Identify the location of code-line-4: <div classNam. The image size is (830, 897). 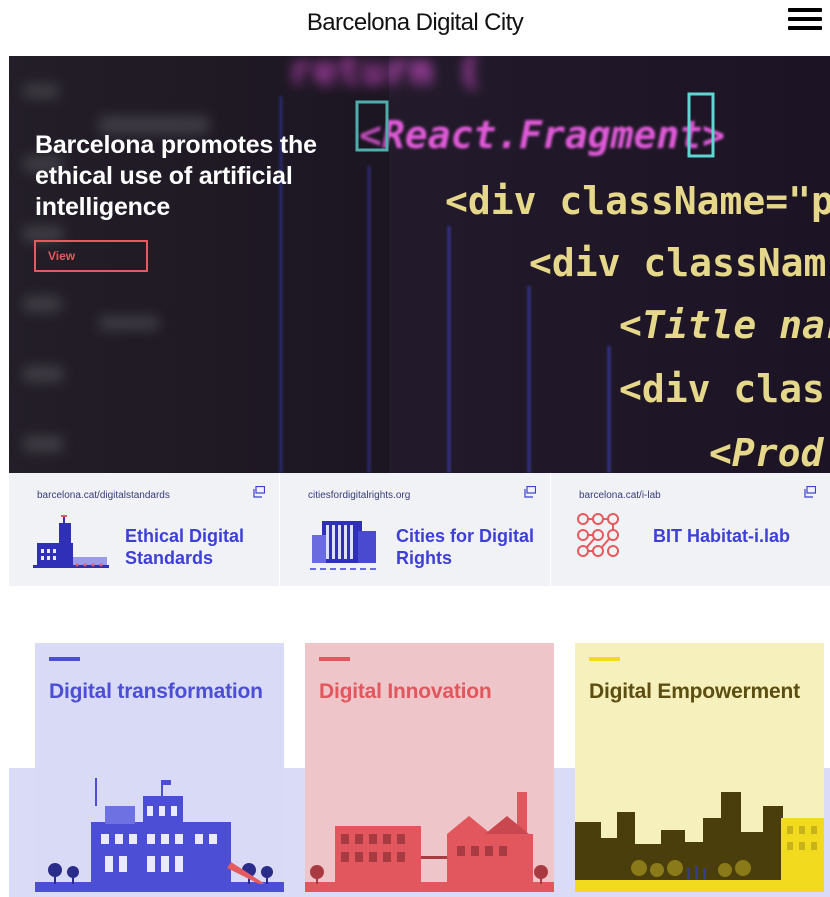
(677, 263).